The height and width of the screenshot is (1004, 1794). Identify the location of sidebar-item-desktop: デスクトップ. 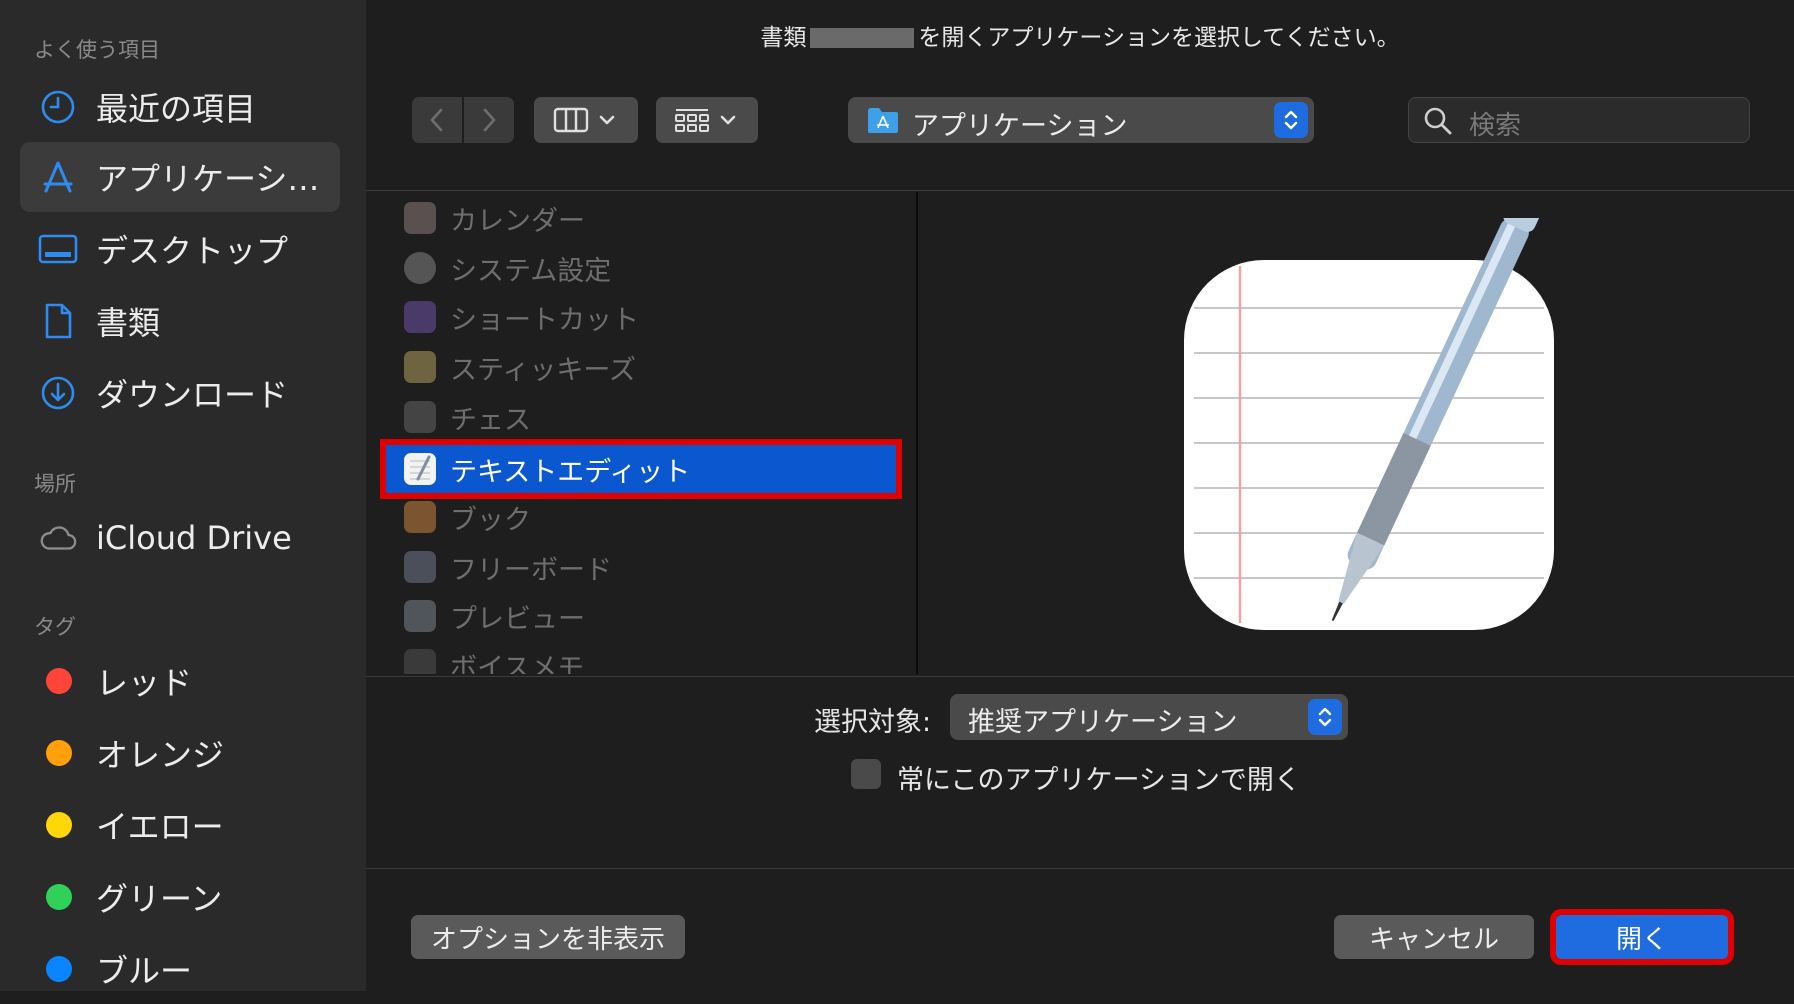
(180, 249).